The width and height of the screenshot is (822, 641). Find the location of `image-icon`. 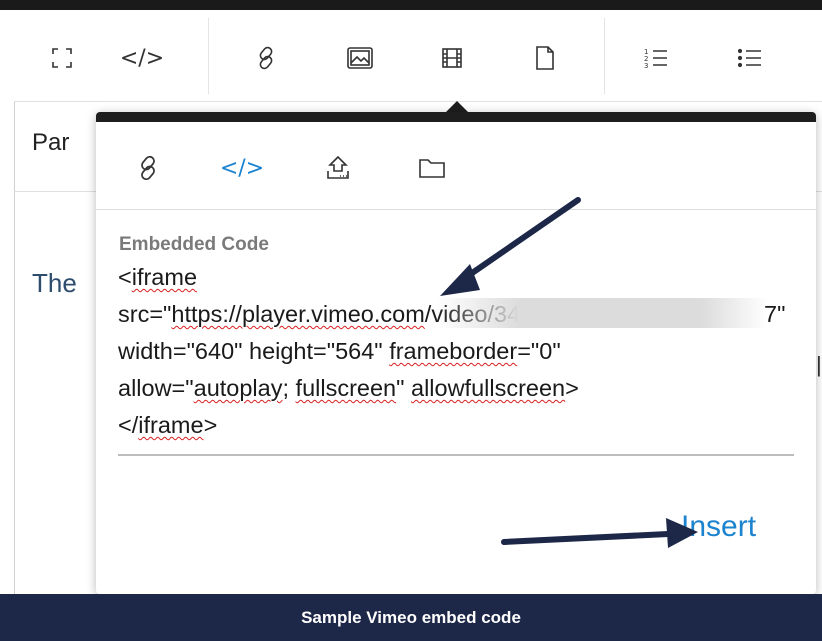

image-icon is located at coordinates (360, 58).